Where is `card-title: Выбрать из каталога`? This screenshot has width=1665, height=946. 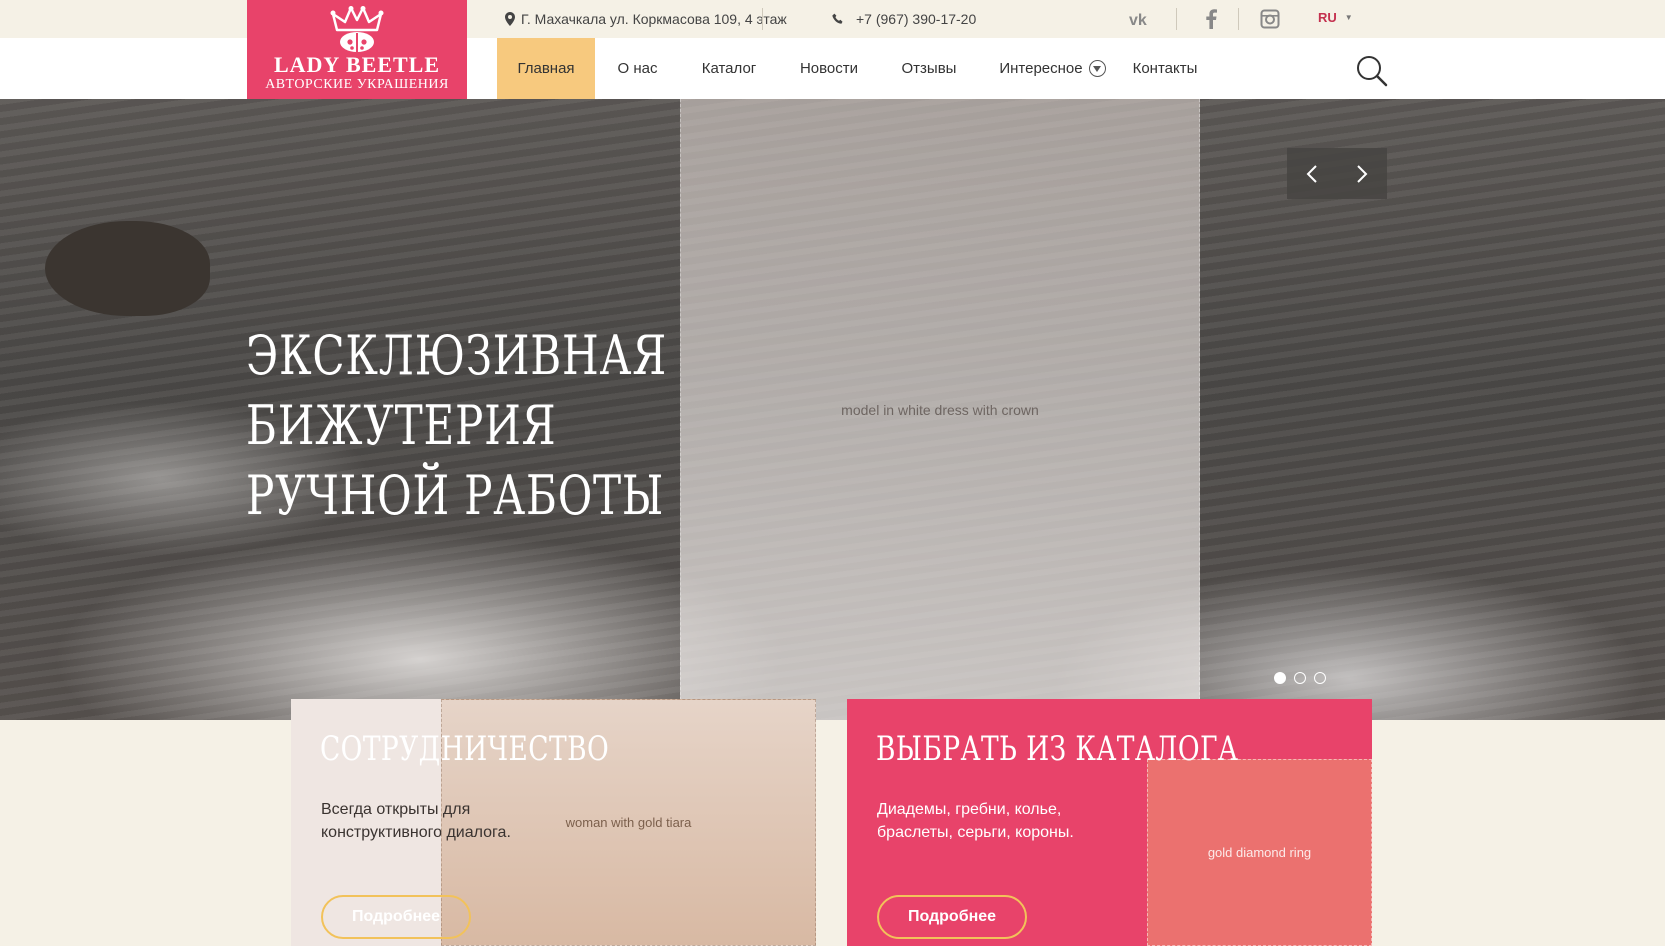
card-title: Выбрать из каталога is located at coordinates (1057, 749).